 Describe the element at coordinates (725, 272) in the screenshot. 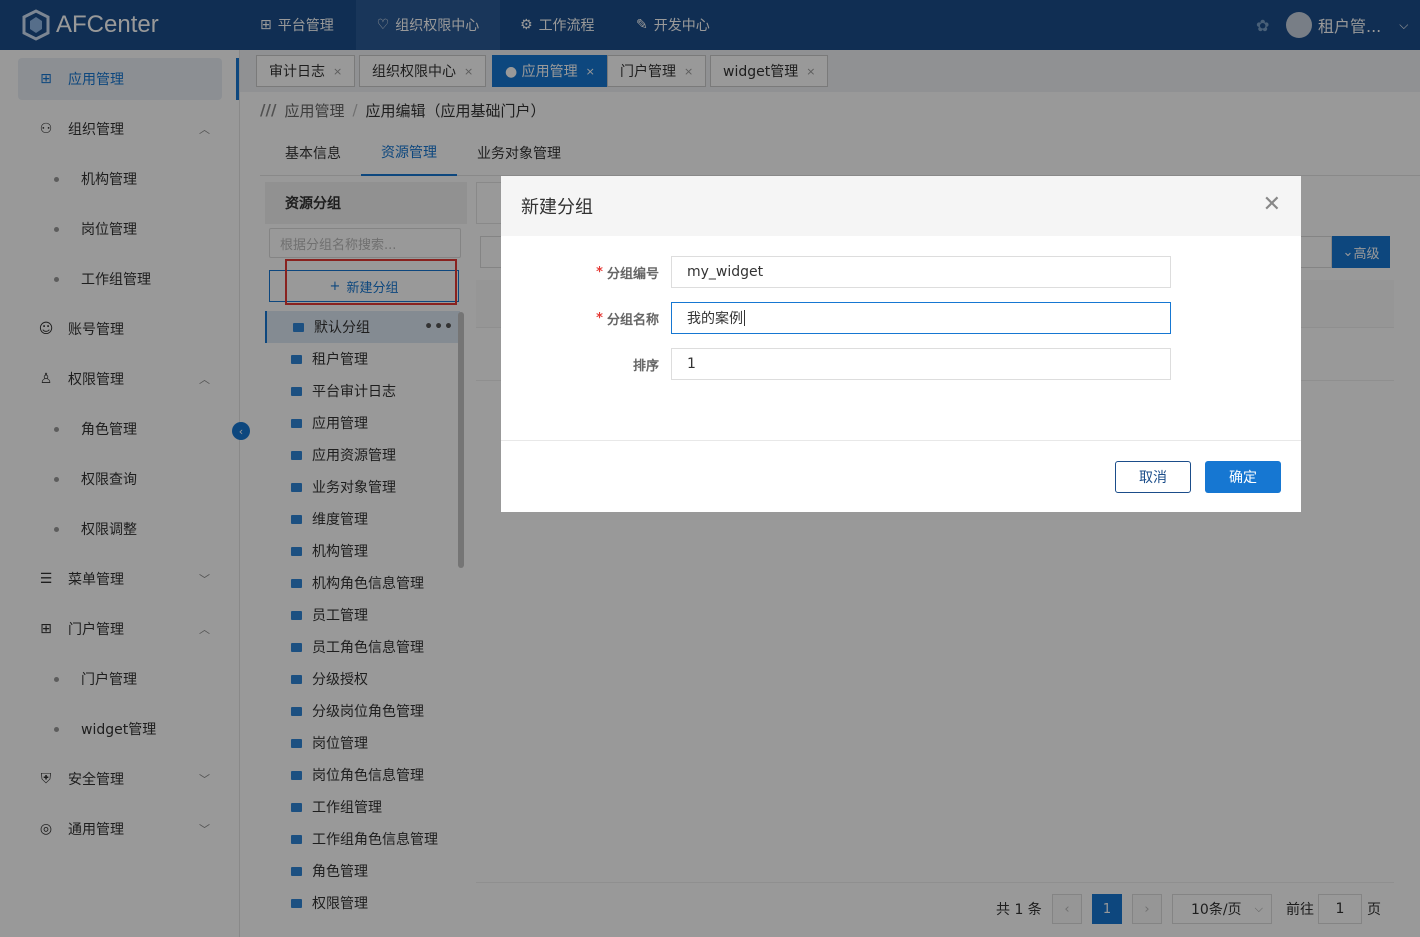

I see `input-value: my_widget` at that location.